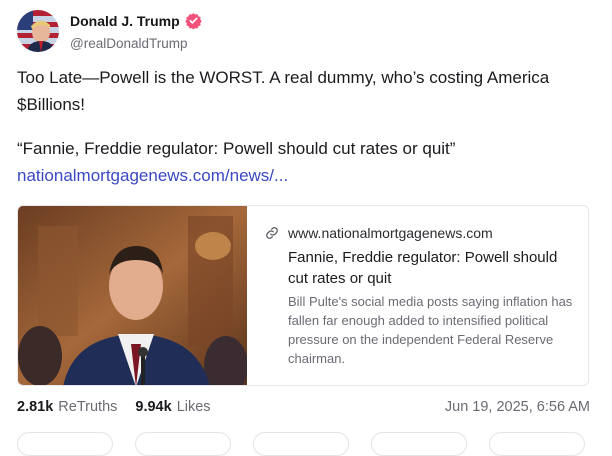 The image size is (612, 456). I want to click on link-preview-image, so click(132, 295).